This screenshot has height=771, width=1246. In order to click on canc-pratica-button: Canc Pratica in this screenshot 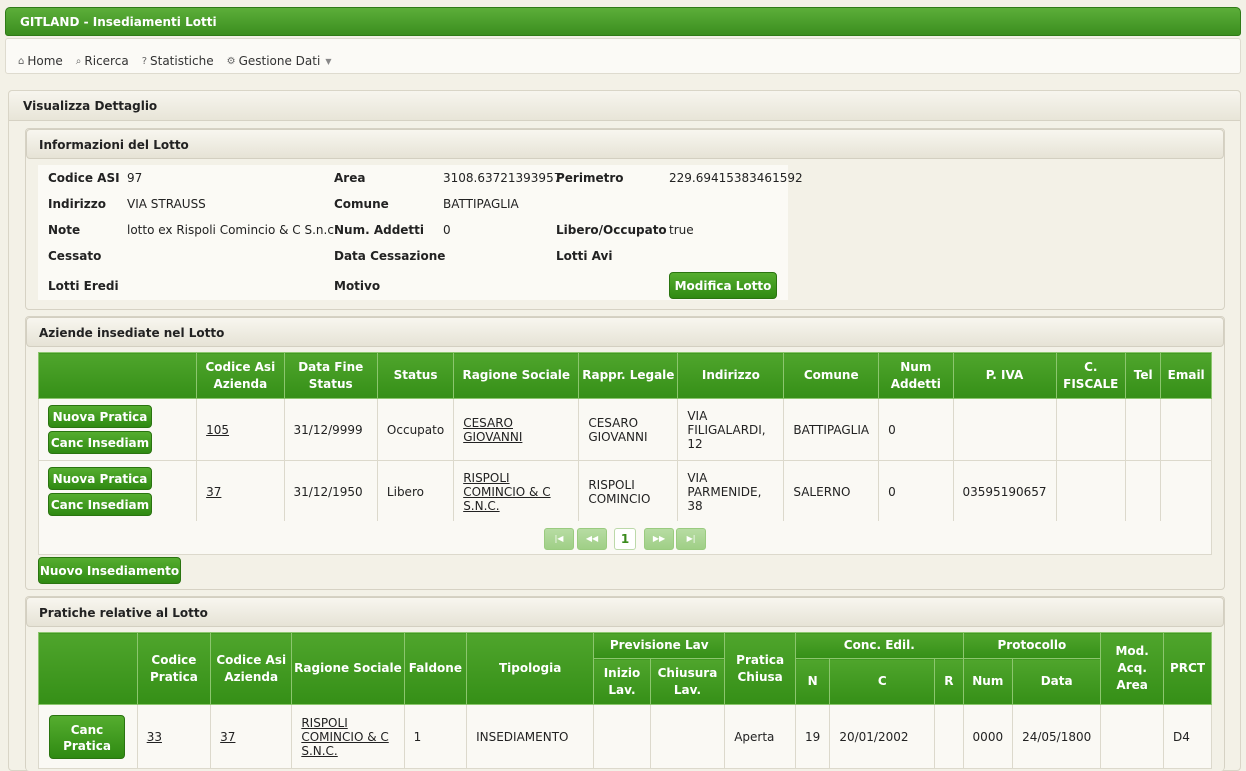, I will do `click(87, 736)`.